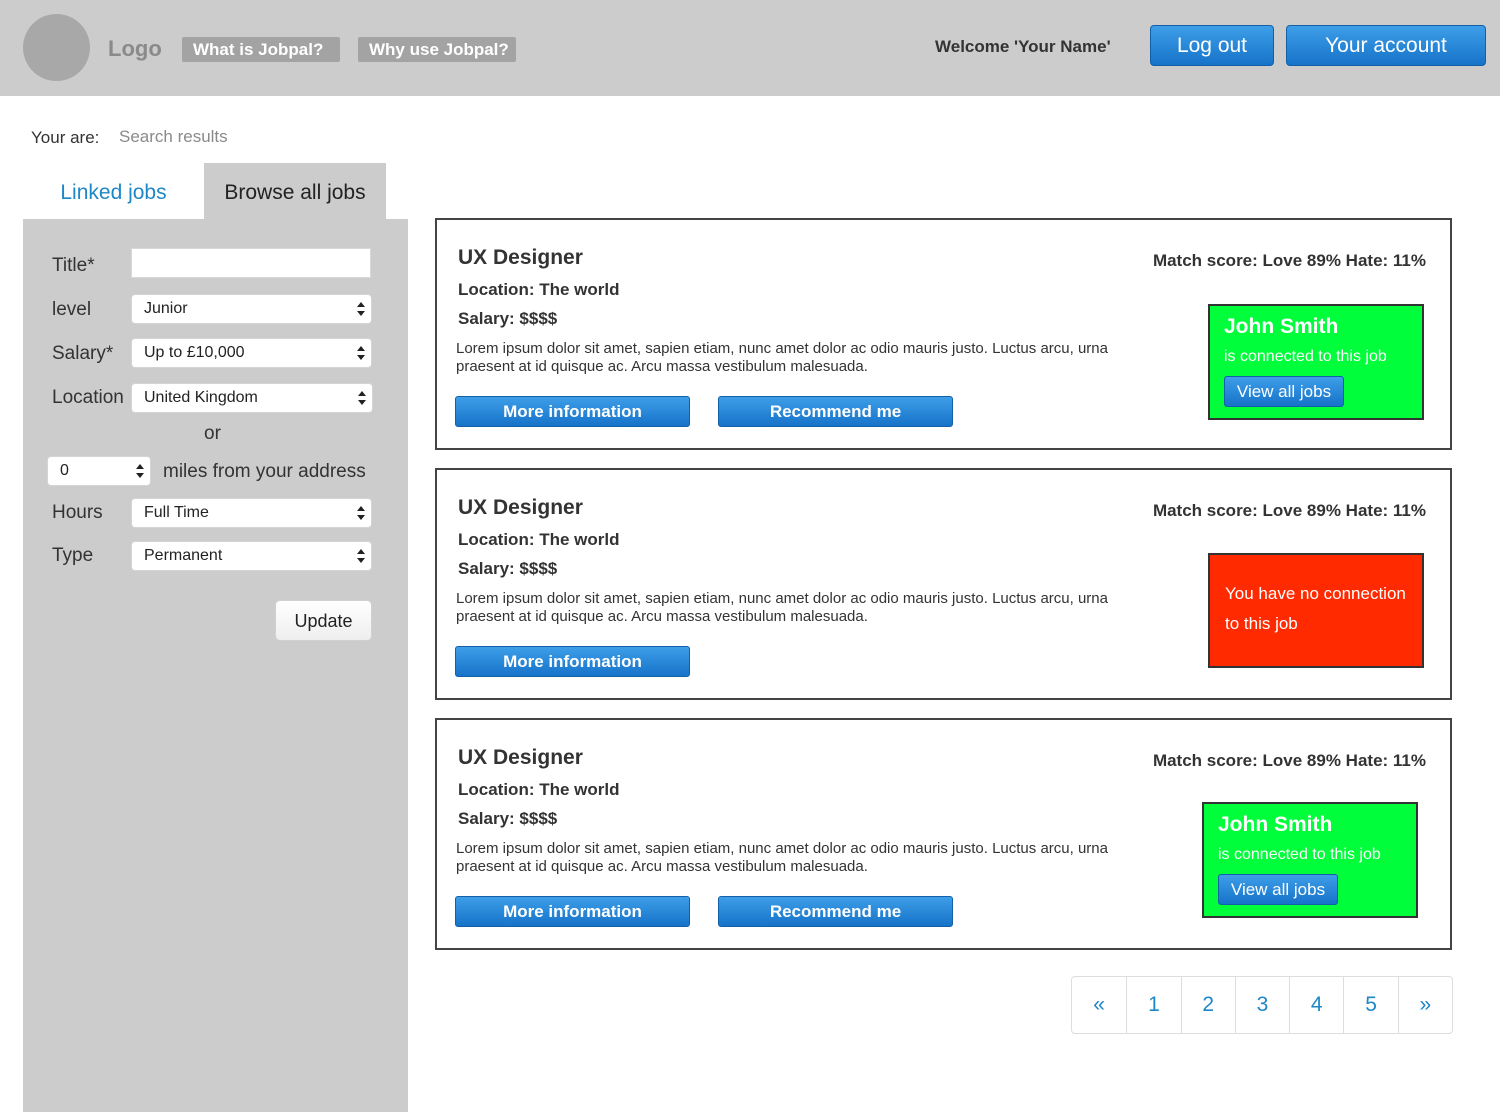 The image size is (1500, 1120). What do you see at coordinates (194, 352) in the screenshot?
I see `salary-select-value: Up to £10,000` at bounding box center [194, 352].